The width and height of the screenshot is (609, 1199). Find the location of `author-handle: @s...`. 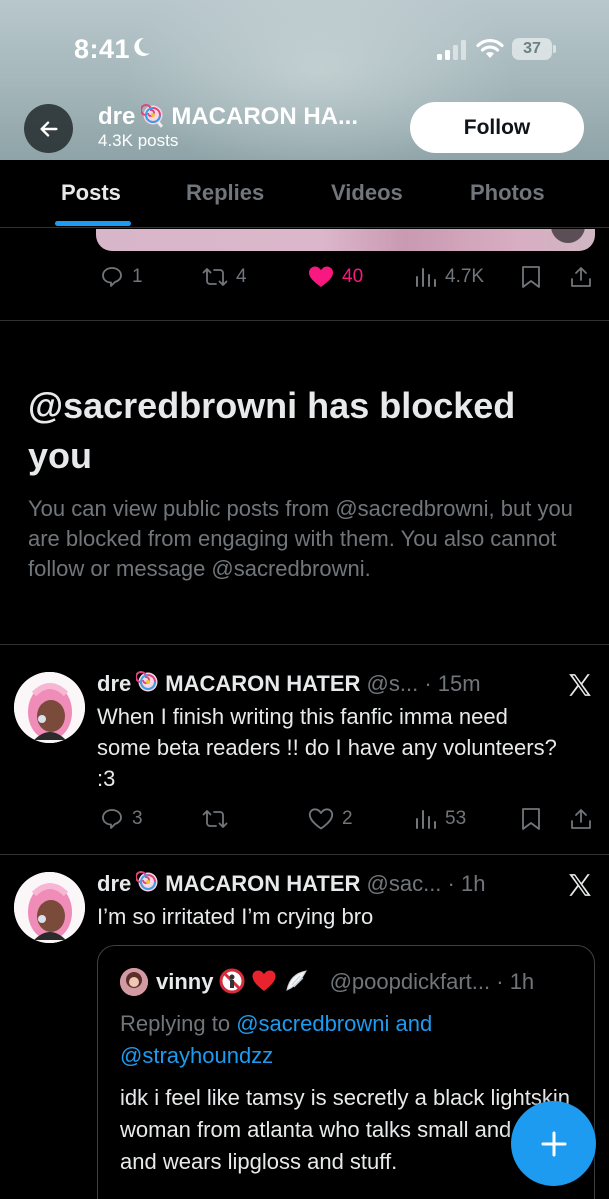

author-handle: @s... is located at coordinates (393, 683).